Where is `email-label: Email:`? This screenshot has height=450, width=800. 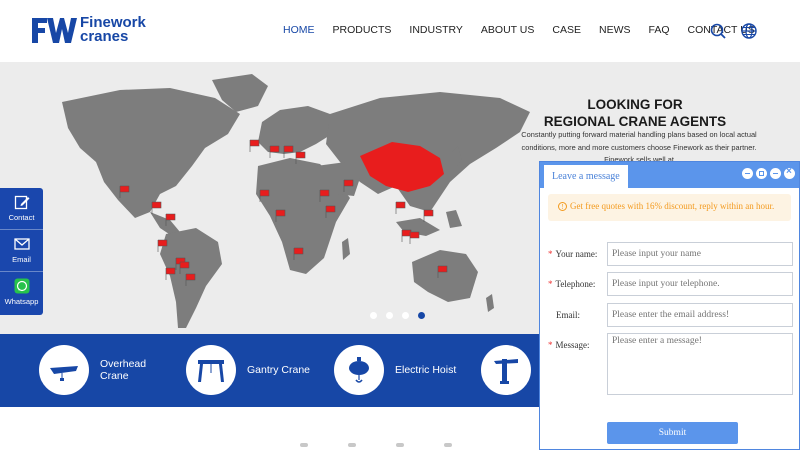
email-label: Email: is located at coordinates (568, 315).